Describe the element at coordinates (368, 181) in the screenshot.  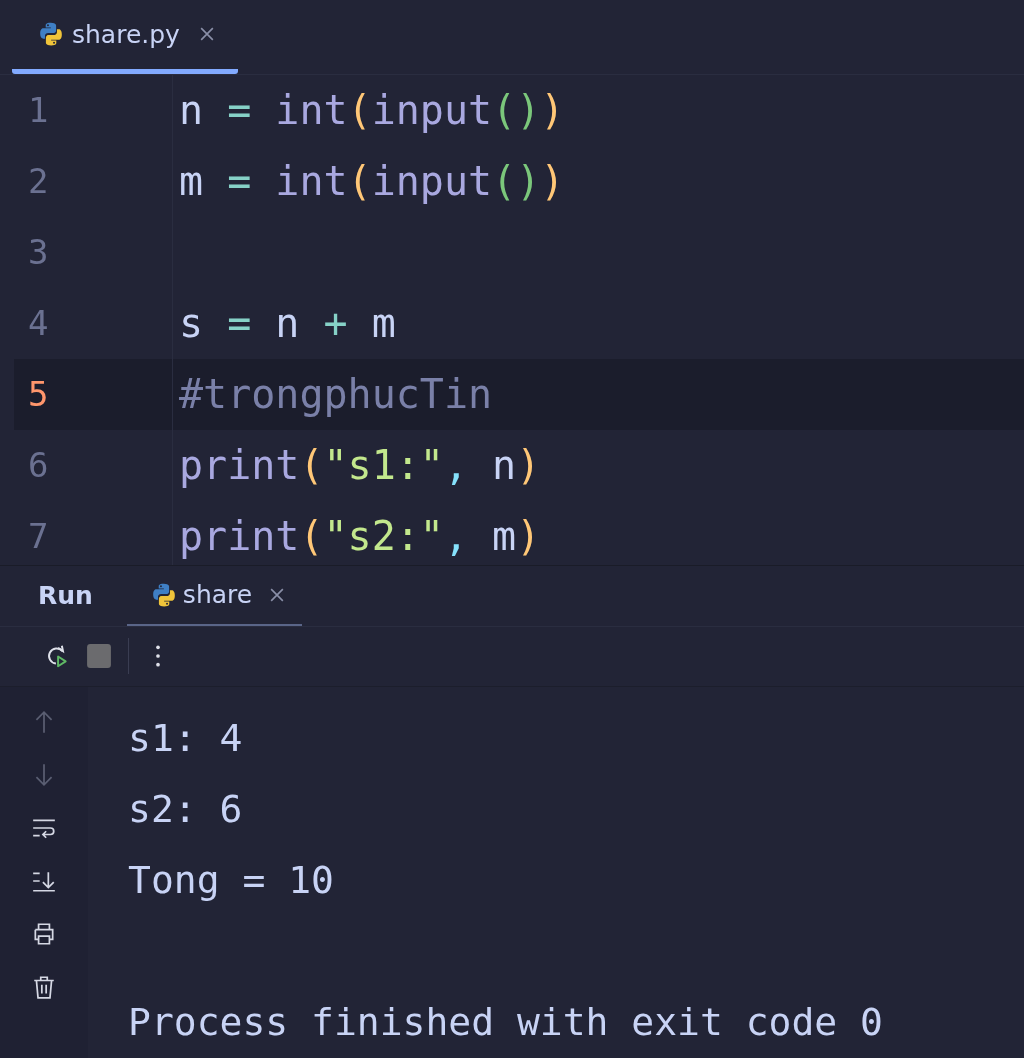
I see `code-line: m = int(input())` at that location.